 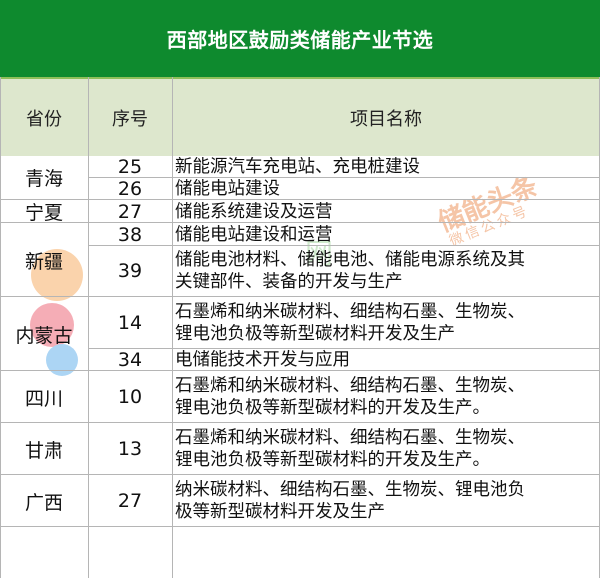 I want to click on row-project-line: 关键部件、装备的开发与生产, so click(x=289, y=282).